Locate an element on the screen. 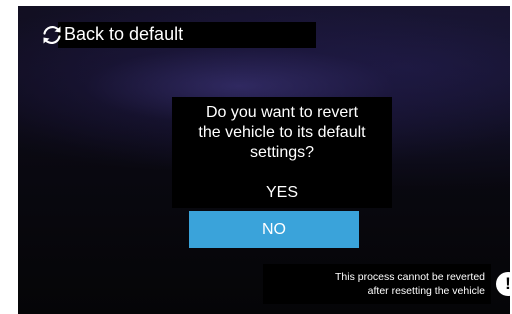  no-button: NO is located at coordinates (274, 229).